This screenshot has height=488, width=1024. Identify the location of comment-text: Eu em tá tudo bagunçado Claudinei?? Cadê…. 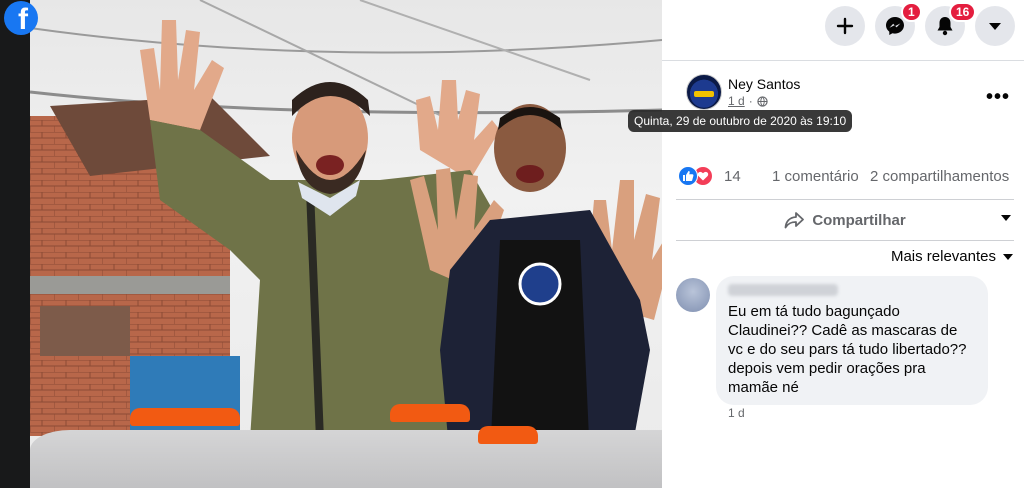
(847, 349).